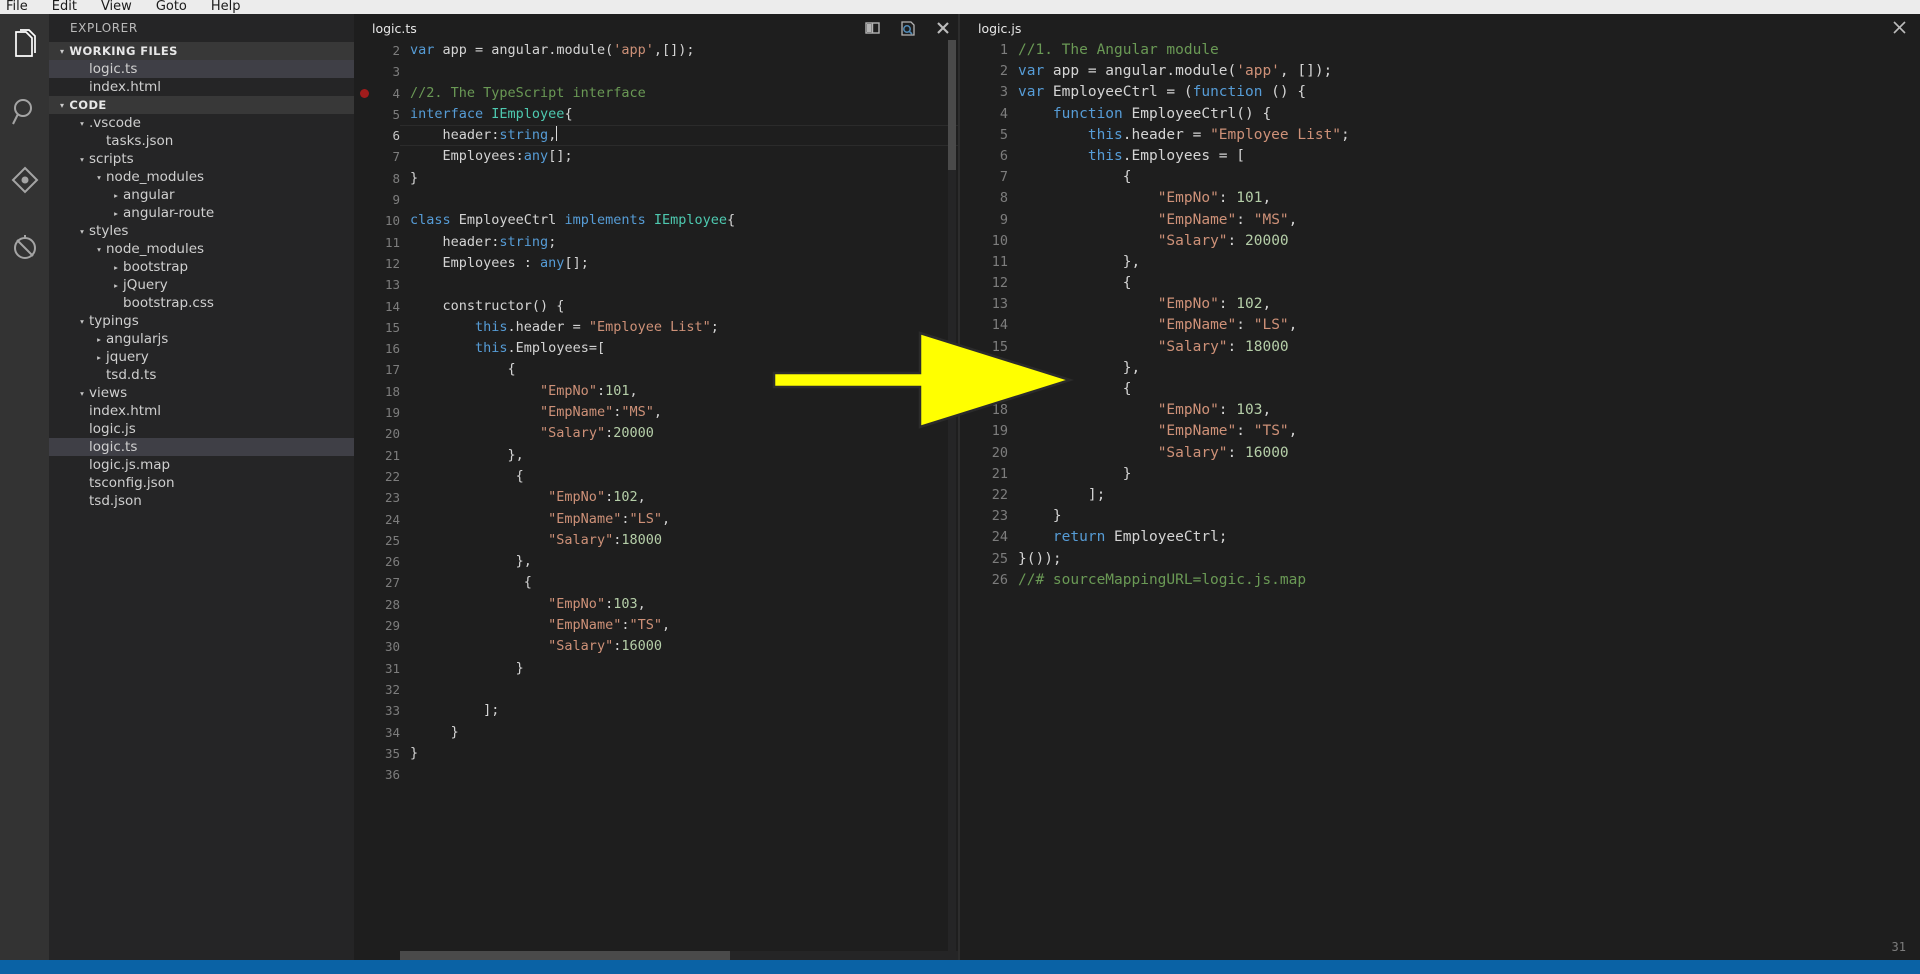  What do you see at coordinates (201, 357) in the screenshot?
I see `sidebar-item-jquery: ▸ jquery` at bounding box center [201, 357].